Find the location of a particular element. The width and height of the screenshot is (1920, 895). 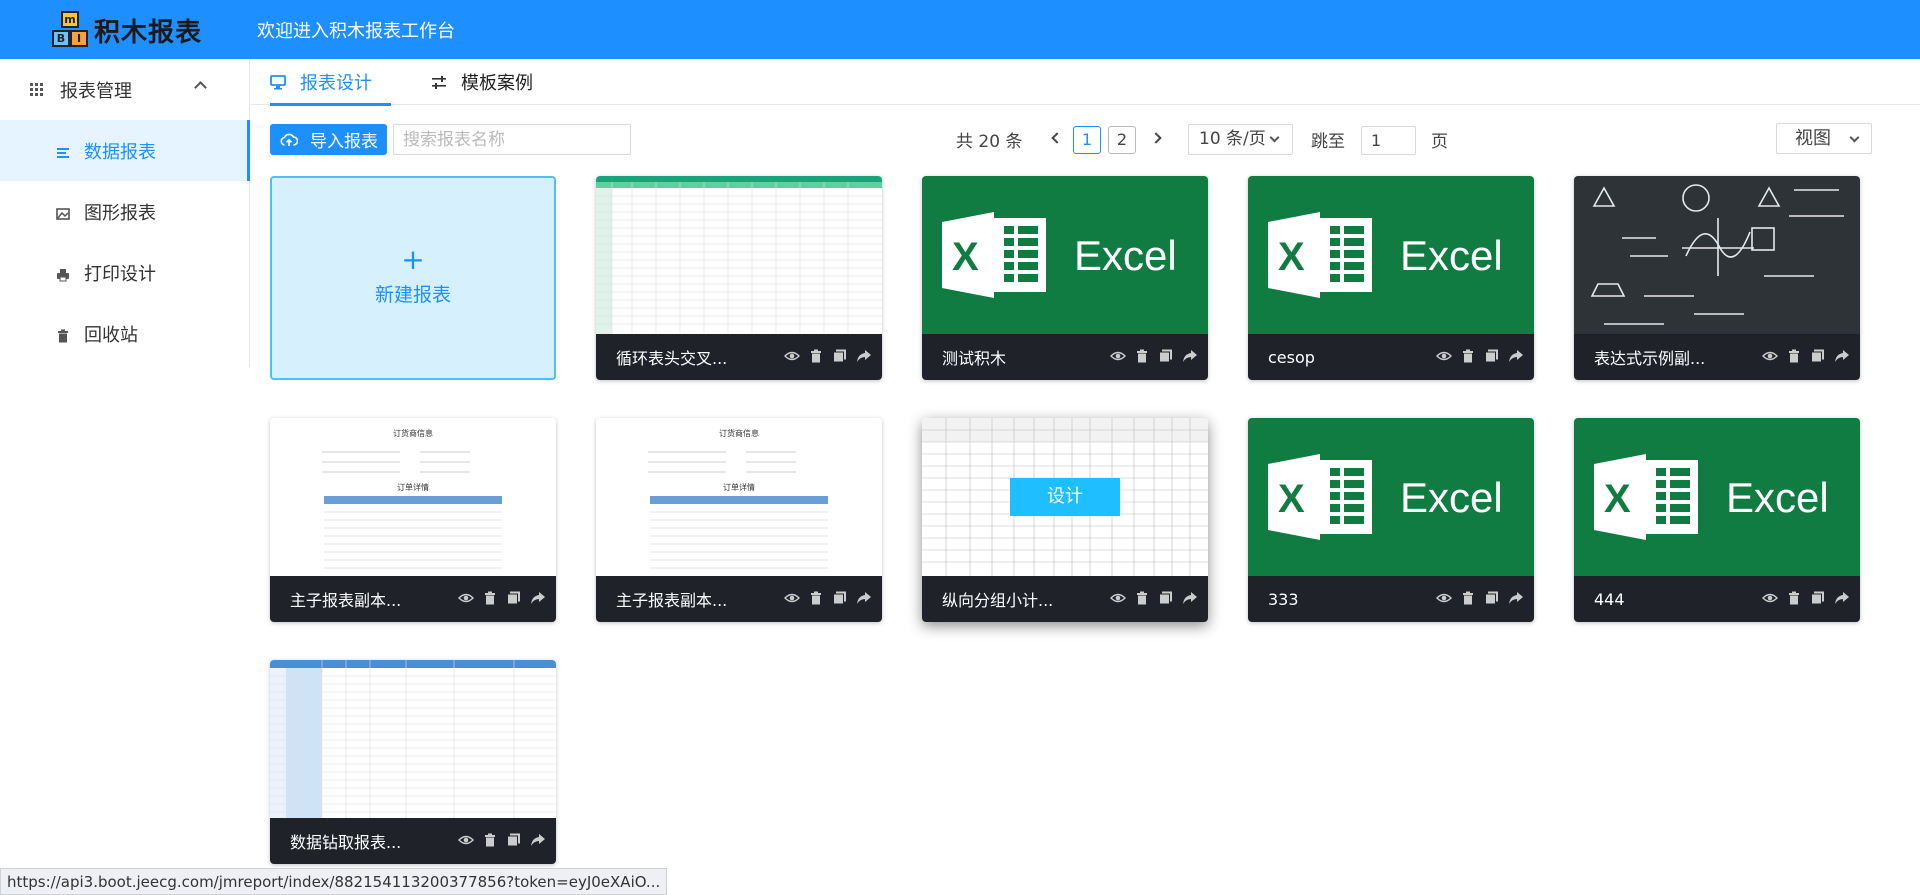

sidebar-item-data-report: 数据报表 is located at coordinates (125, 150).